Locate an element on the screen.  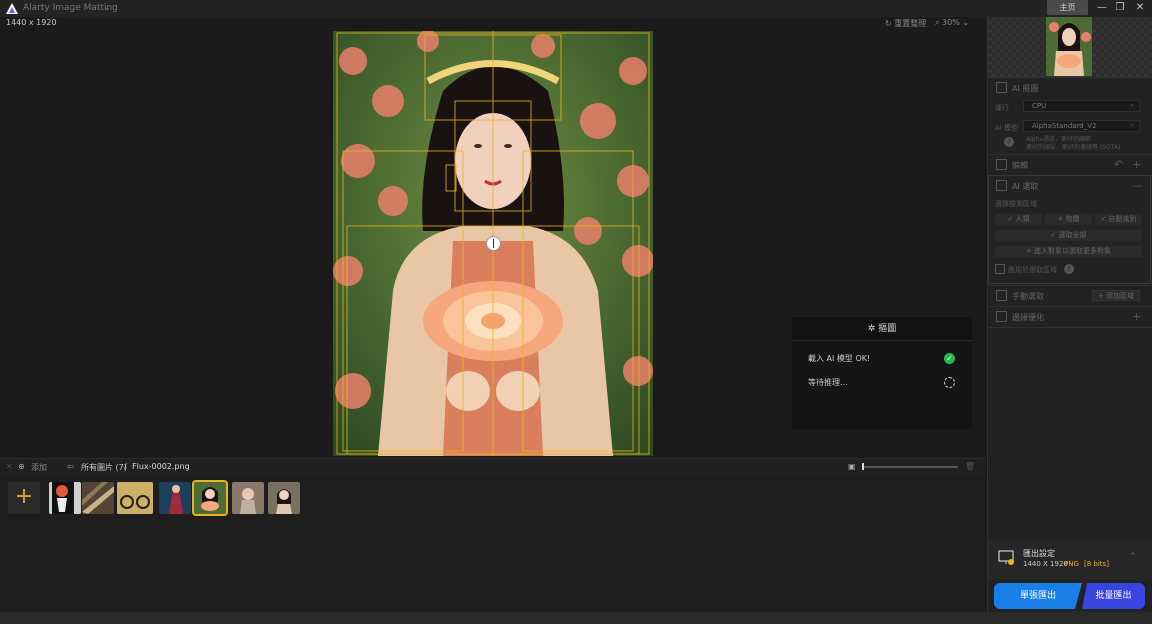
section-refine: 邊緣優化 + is located at coordinates (1070, 317).